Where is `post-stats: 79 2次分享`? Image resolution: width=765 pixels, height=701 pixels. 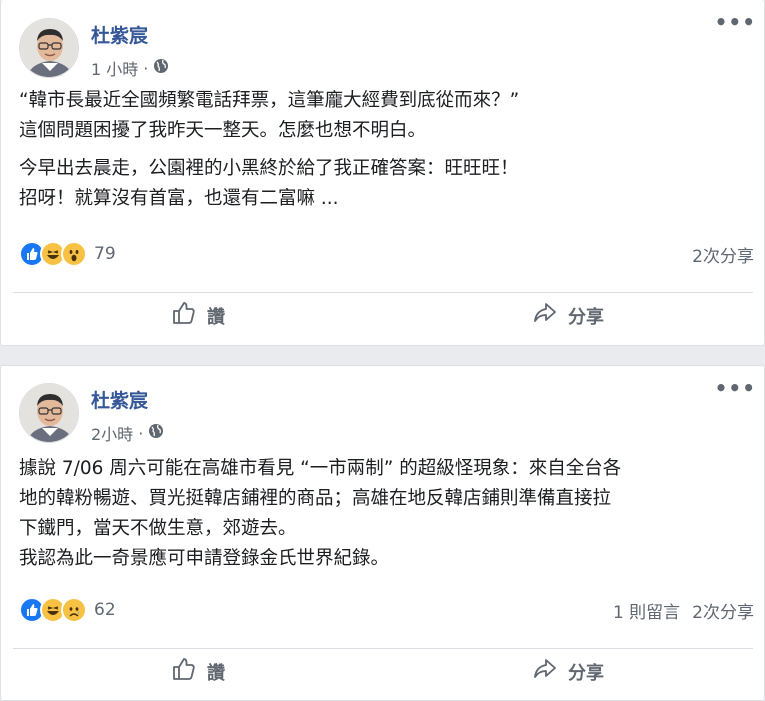
post-stats: 79 2次分享 is located at coordinates (386, 254).